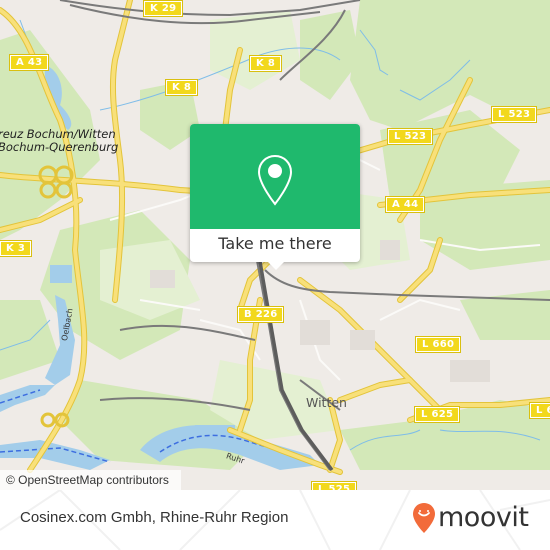 The width and height of the screenshot is (550, 550). I want to click on location-popup: Take me there, so click(275, 197).